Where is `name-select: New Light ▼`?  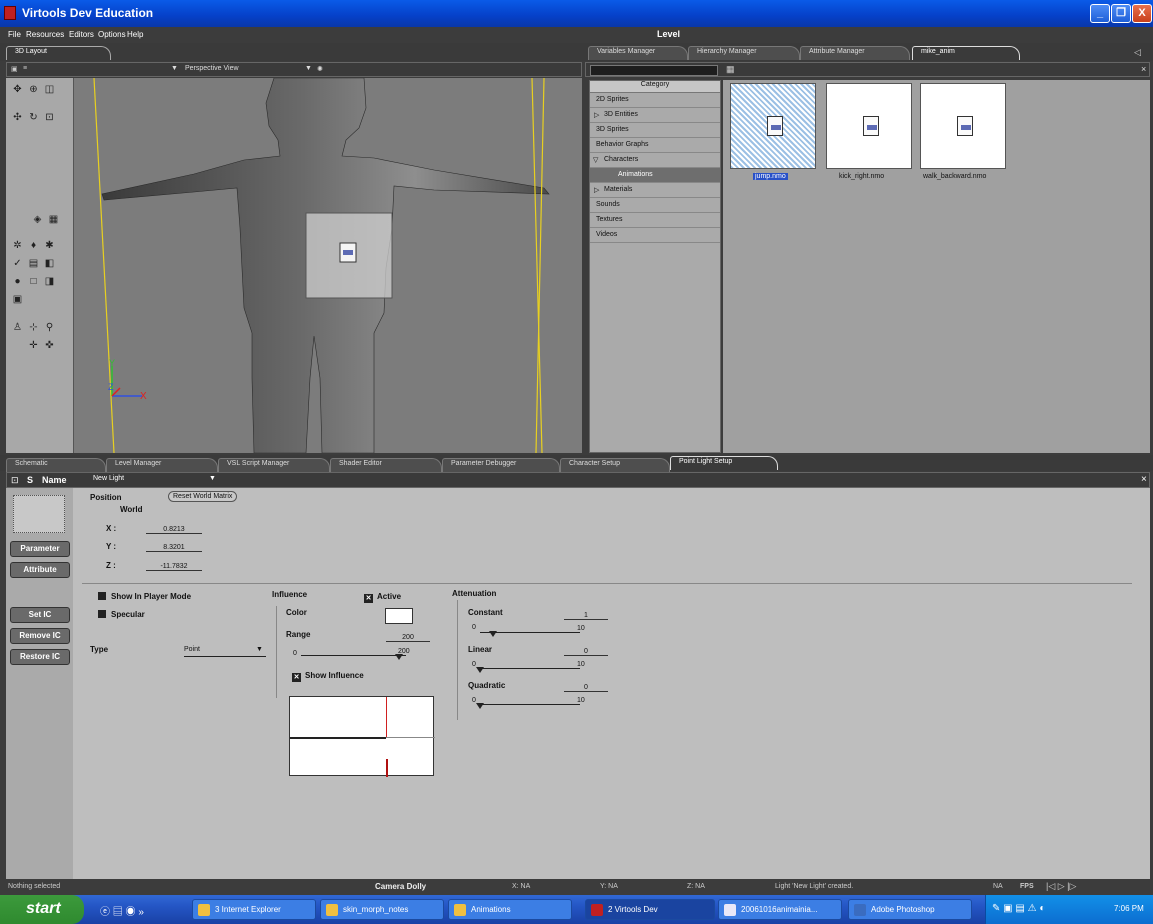 name-select: New Light ▼ is located at coordinates (154, 480).